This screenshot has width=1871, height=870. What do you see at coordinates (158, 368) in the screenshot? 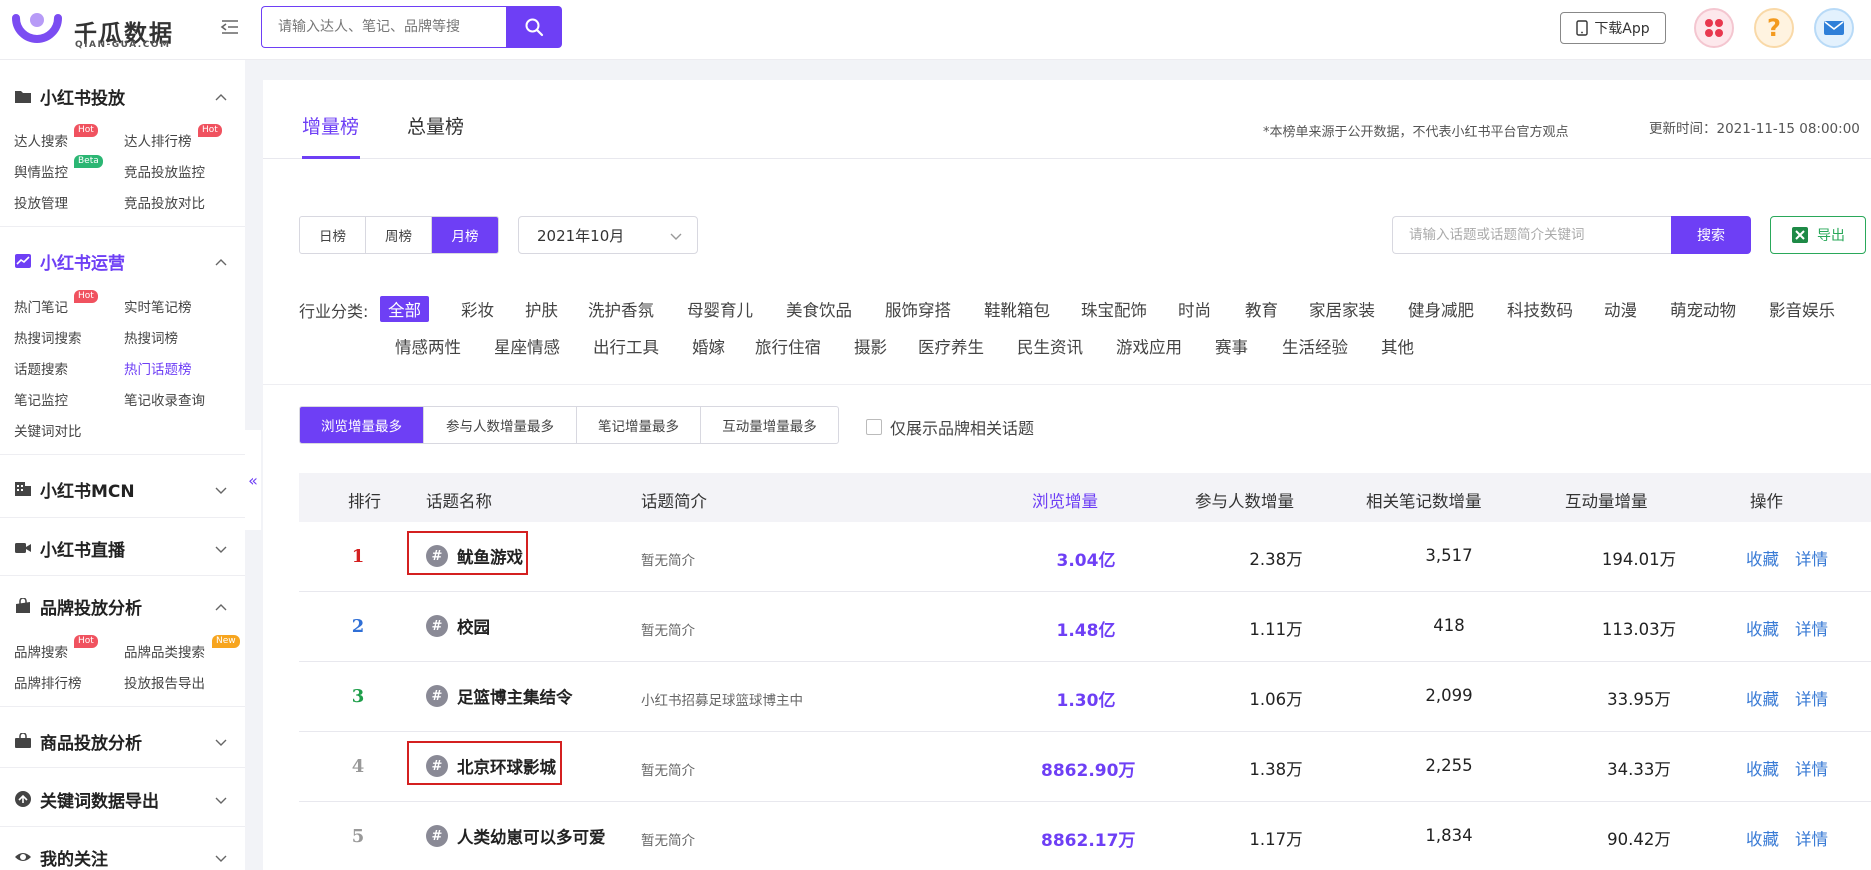
I see `sidebar-item-hot-topics: 热门话题榜` at bounding box center [158, 368].